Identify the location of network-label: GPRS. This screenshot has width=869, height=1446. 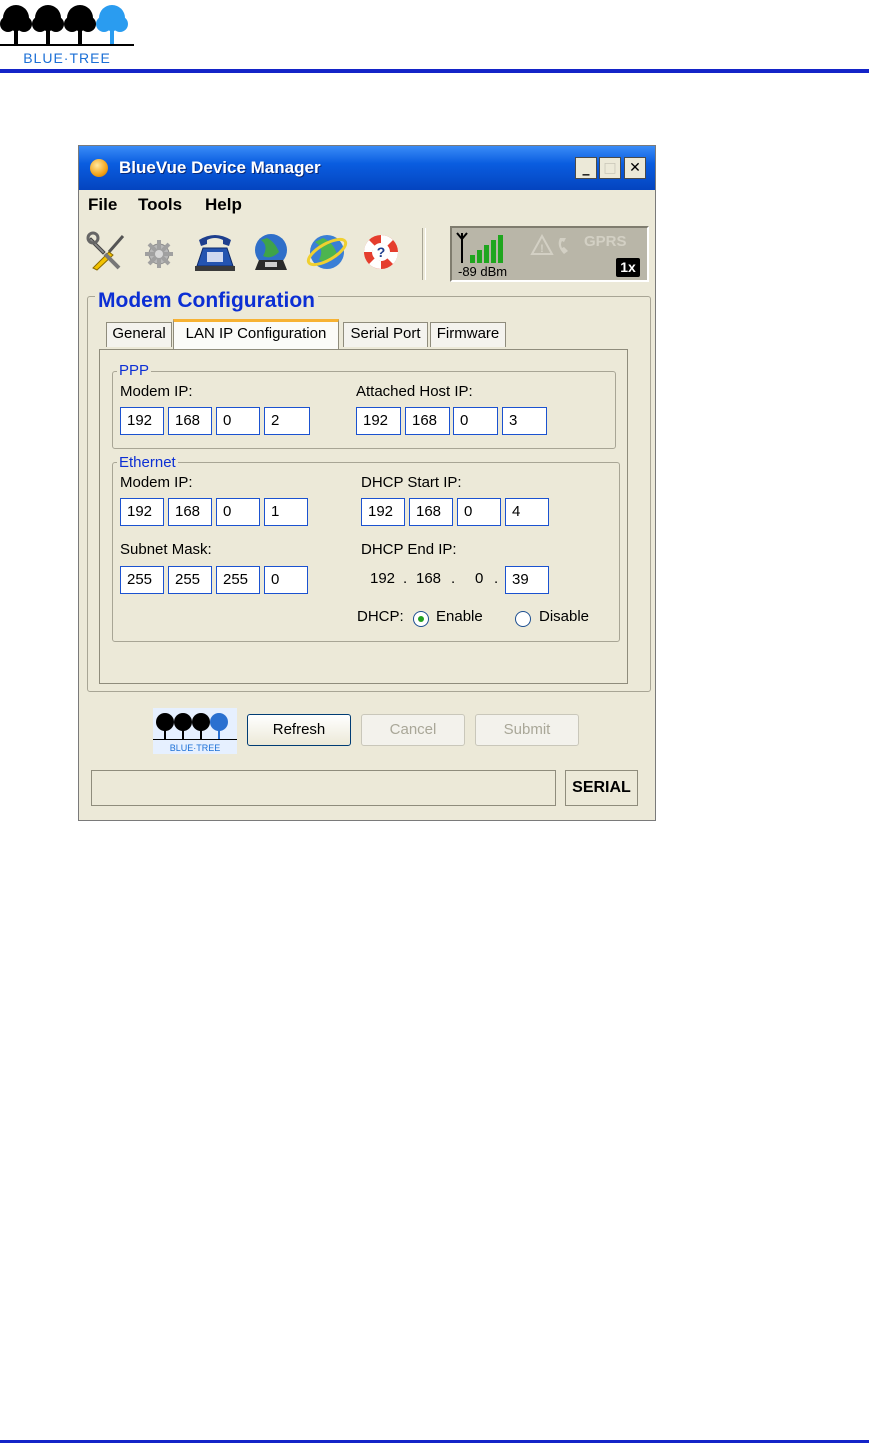
(605, 241).